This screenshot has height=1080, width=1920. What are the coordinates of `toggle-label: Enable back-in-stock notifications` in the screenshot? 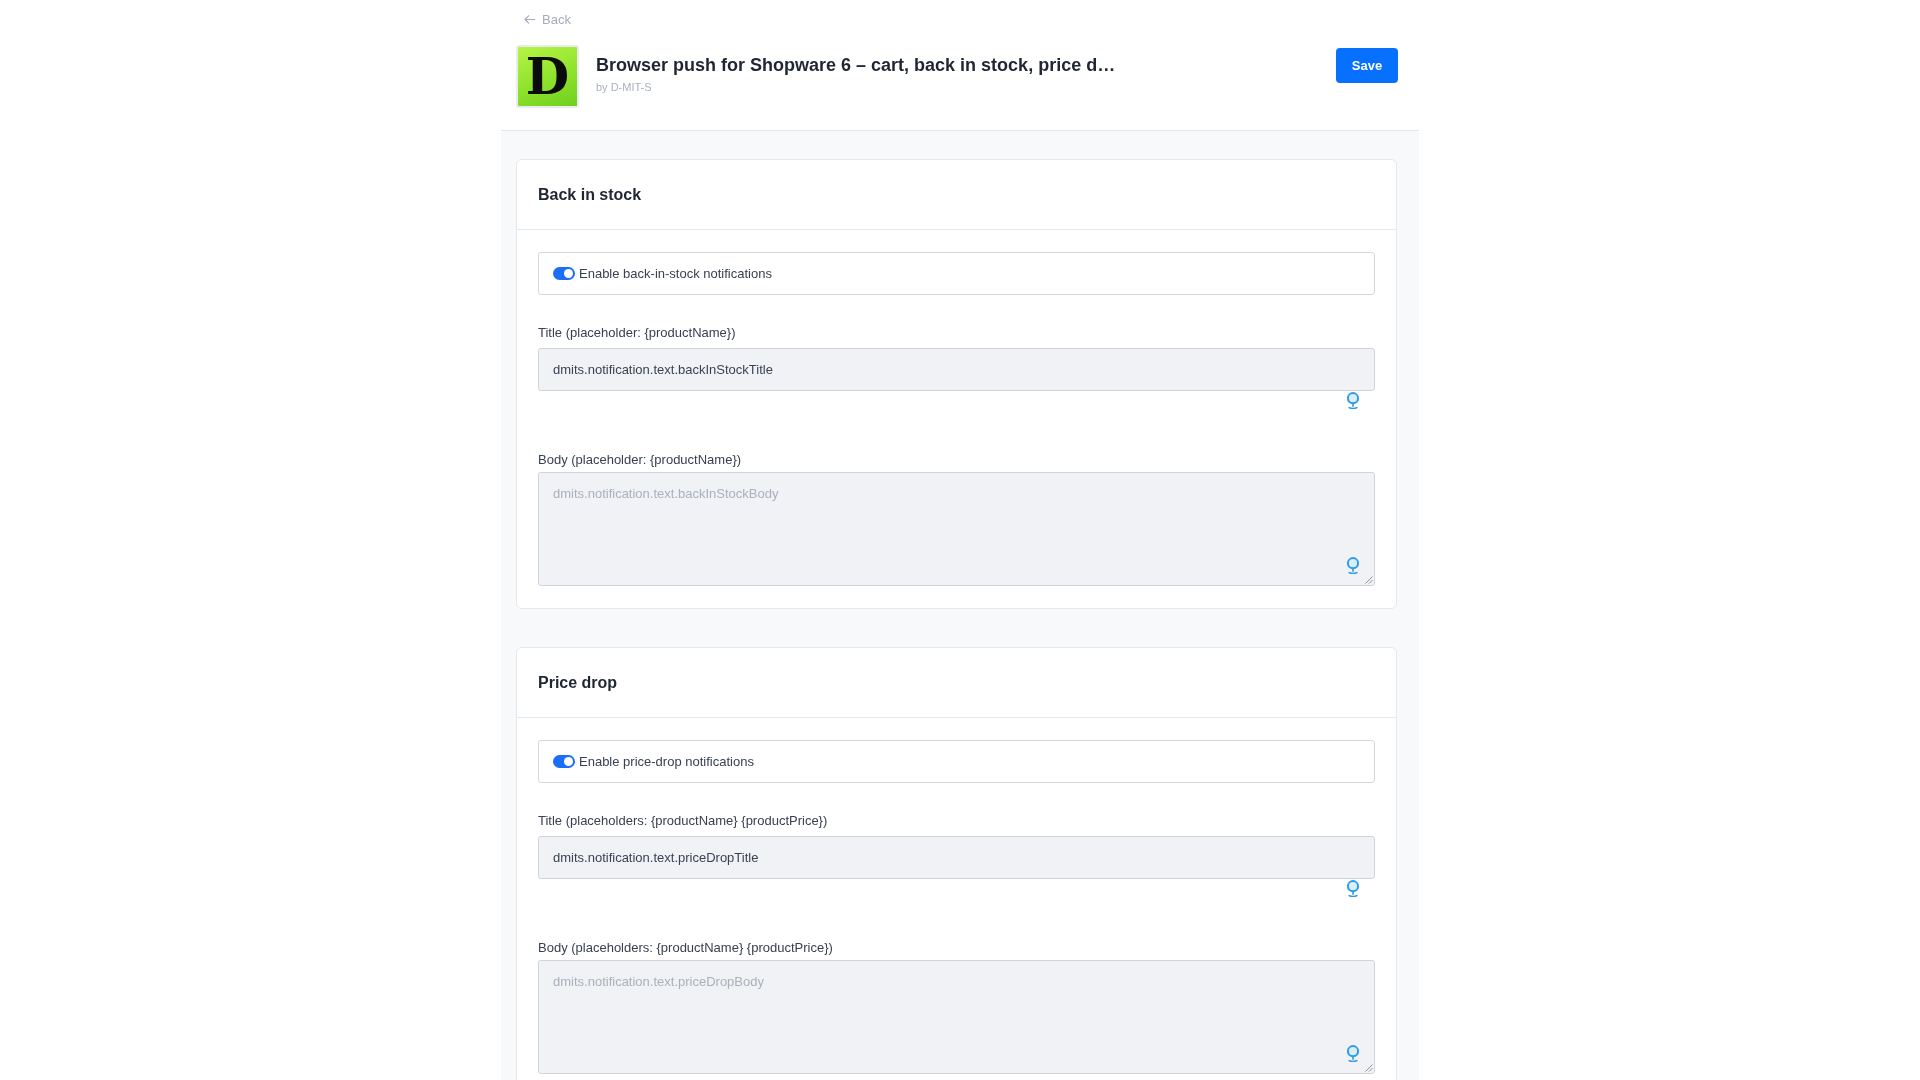 It's located at (675, 273).